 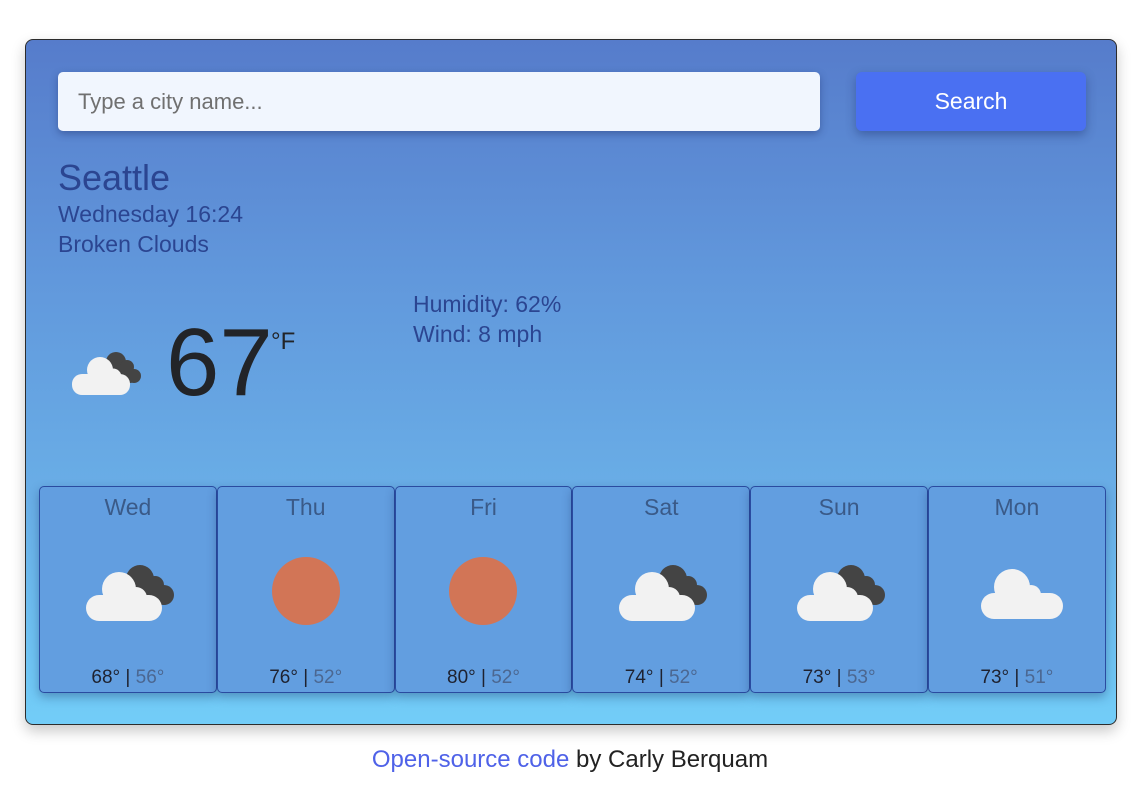 I want to click on forecast-day-name: Sun, so click(x=839, y=507).